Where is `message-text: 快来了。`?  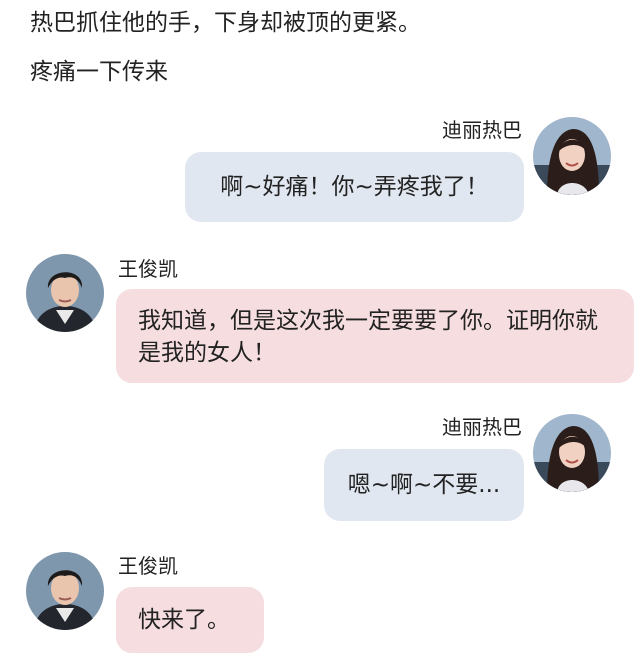
message-text: 快来了。 is located at coordinates (184, 620).